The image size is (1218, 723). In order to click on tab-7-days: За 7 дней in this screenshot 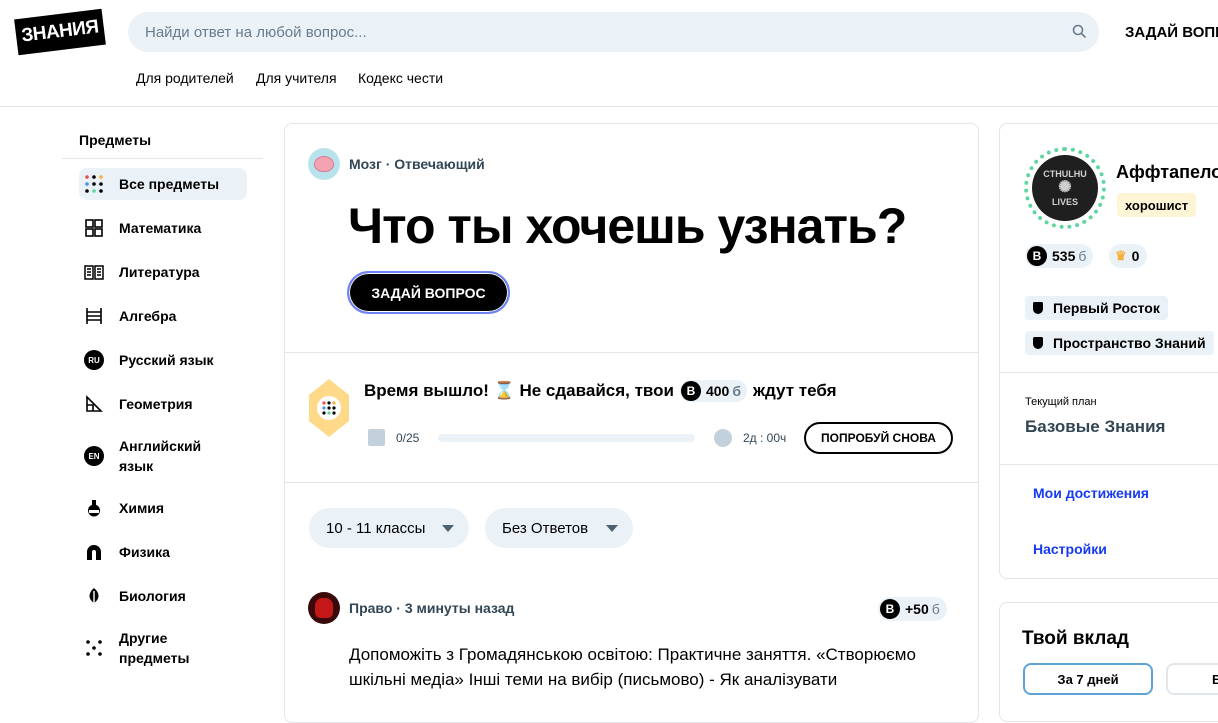, I will do `click(1088, 679)`.